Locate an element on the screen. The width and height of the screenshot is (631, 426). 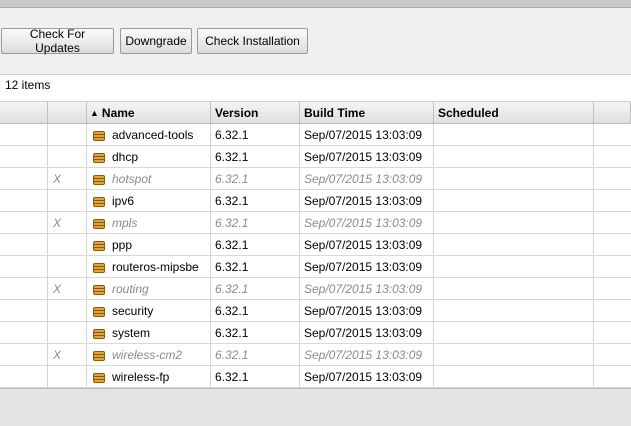
row-name-cell: advanced-tools is located at coordinates (149, 134).